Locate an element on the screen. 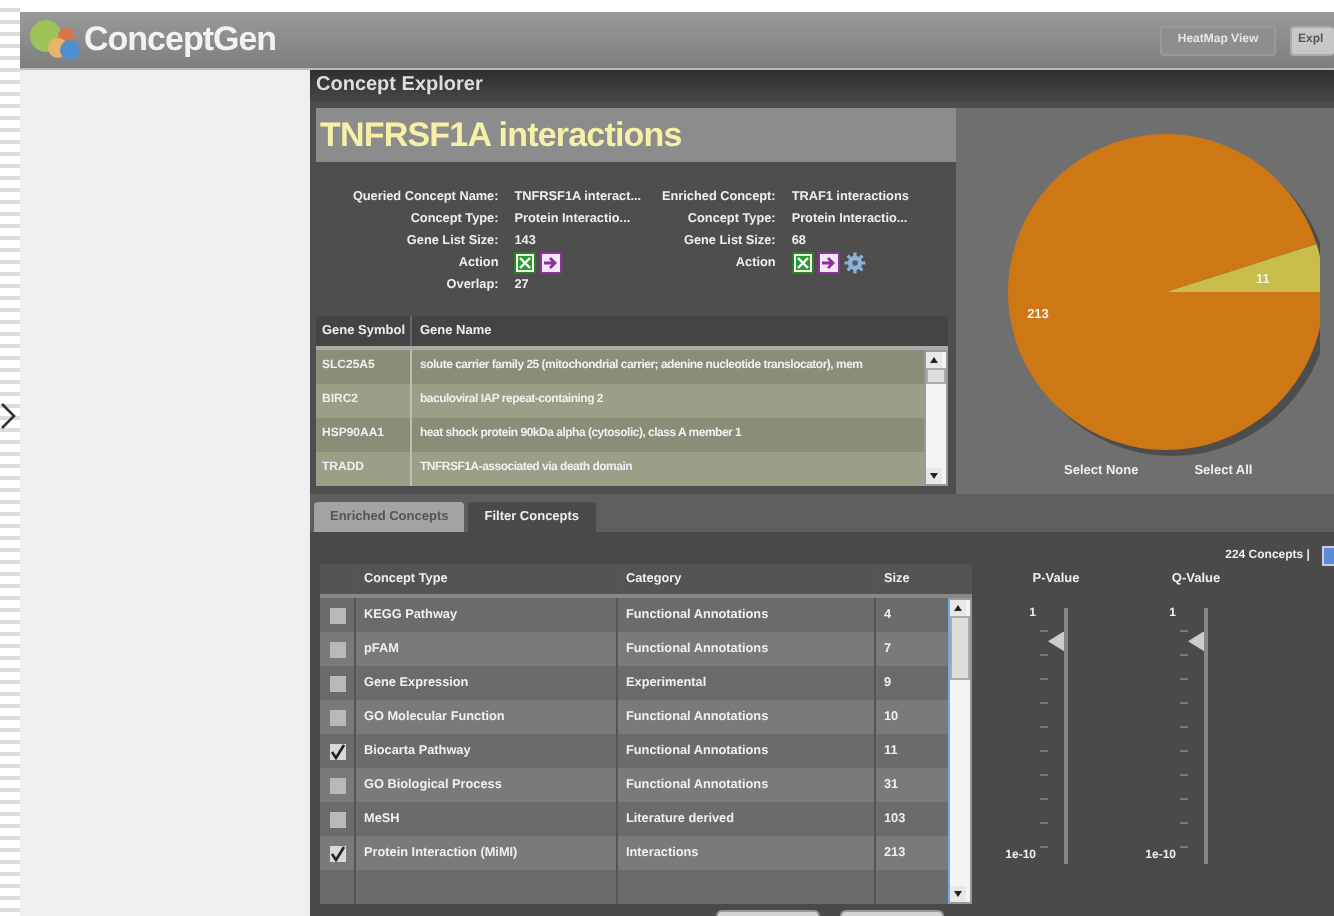  window-title: Concept Explorer is located at coordinates (822, 86).